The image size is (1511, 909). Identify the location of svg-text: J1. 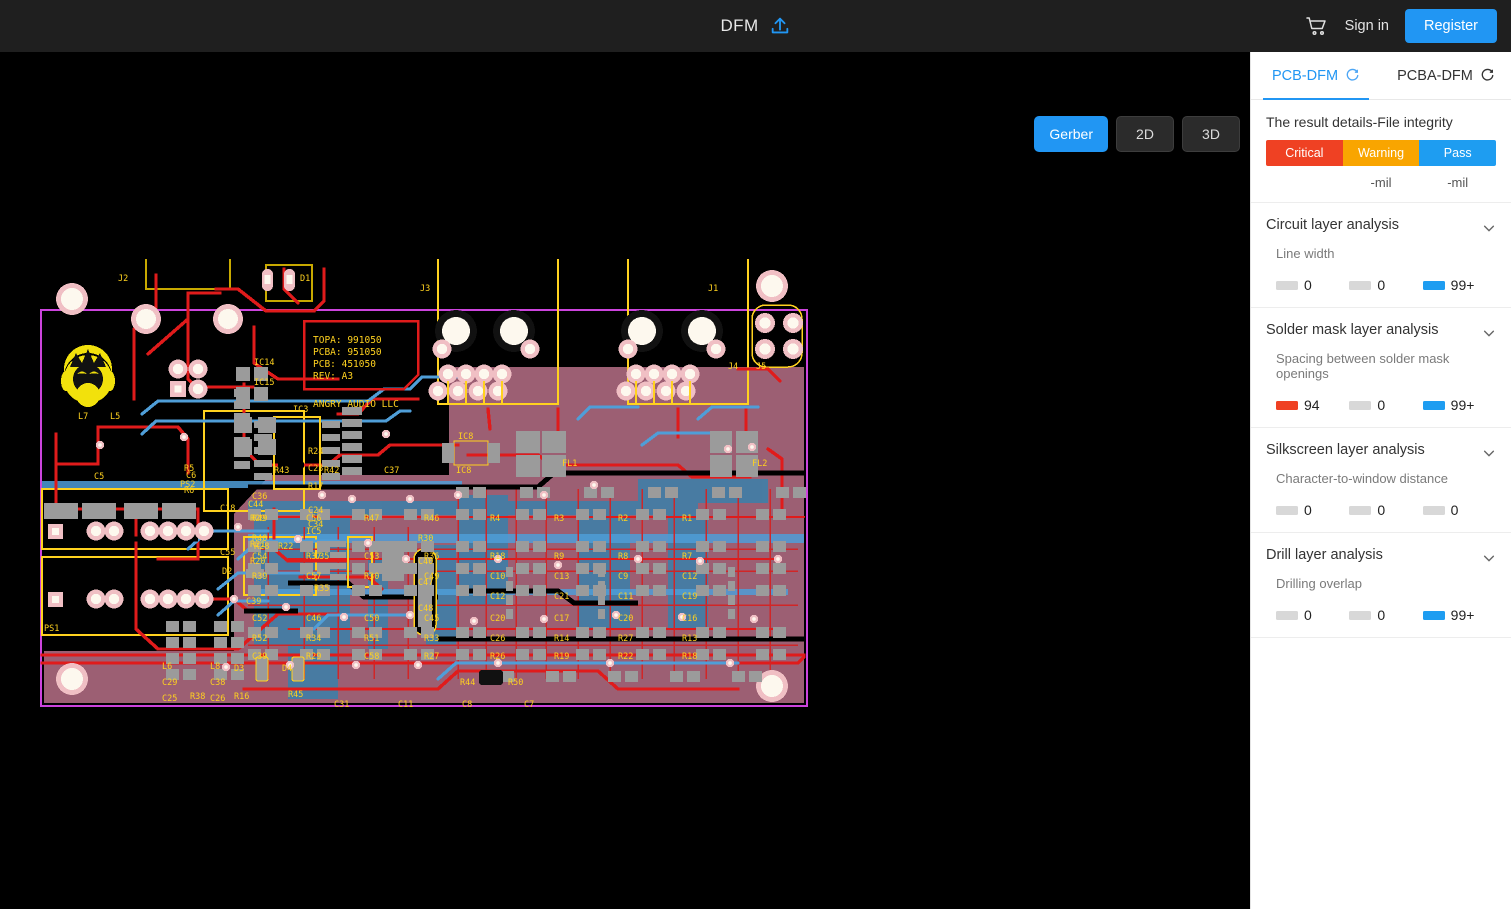
(713, 289).